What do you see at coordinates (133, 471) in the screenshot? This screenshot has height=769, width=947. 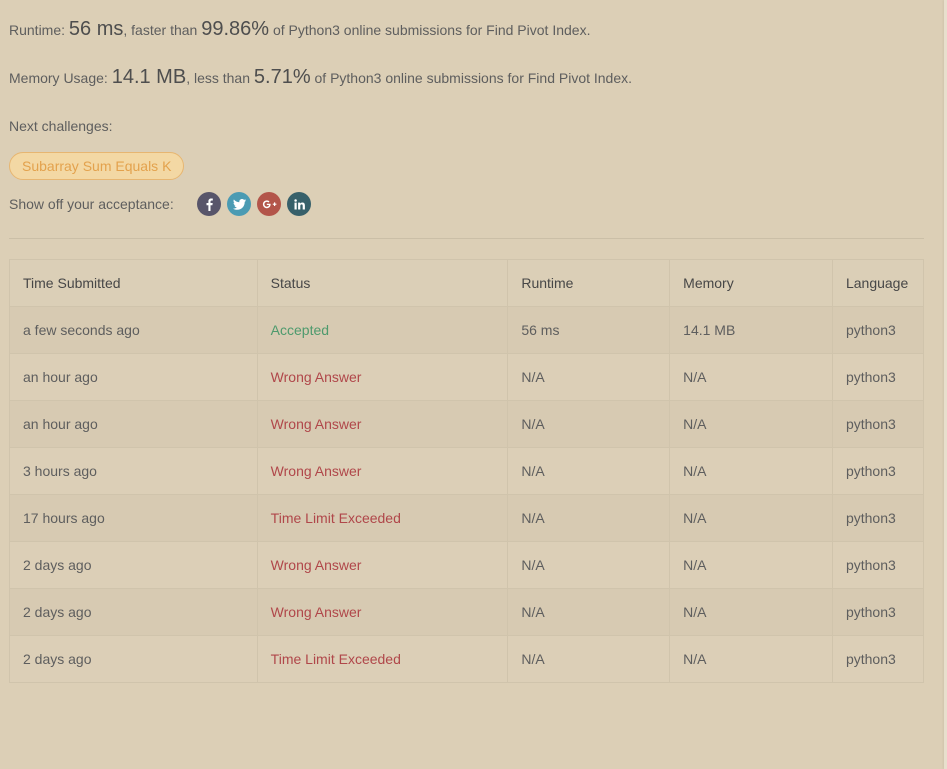 I see `time-submitted-cell: 3 hours ago` at bounding box center [133, 471].